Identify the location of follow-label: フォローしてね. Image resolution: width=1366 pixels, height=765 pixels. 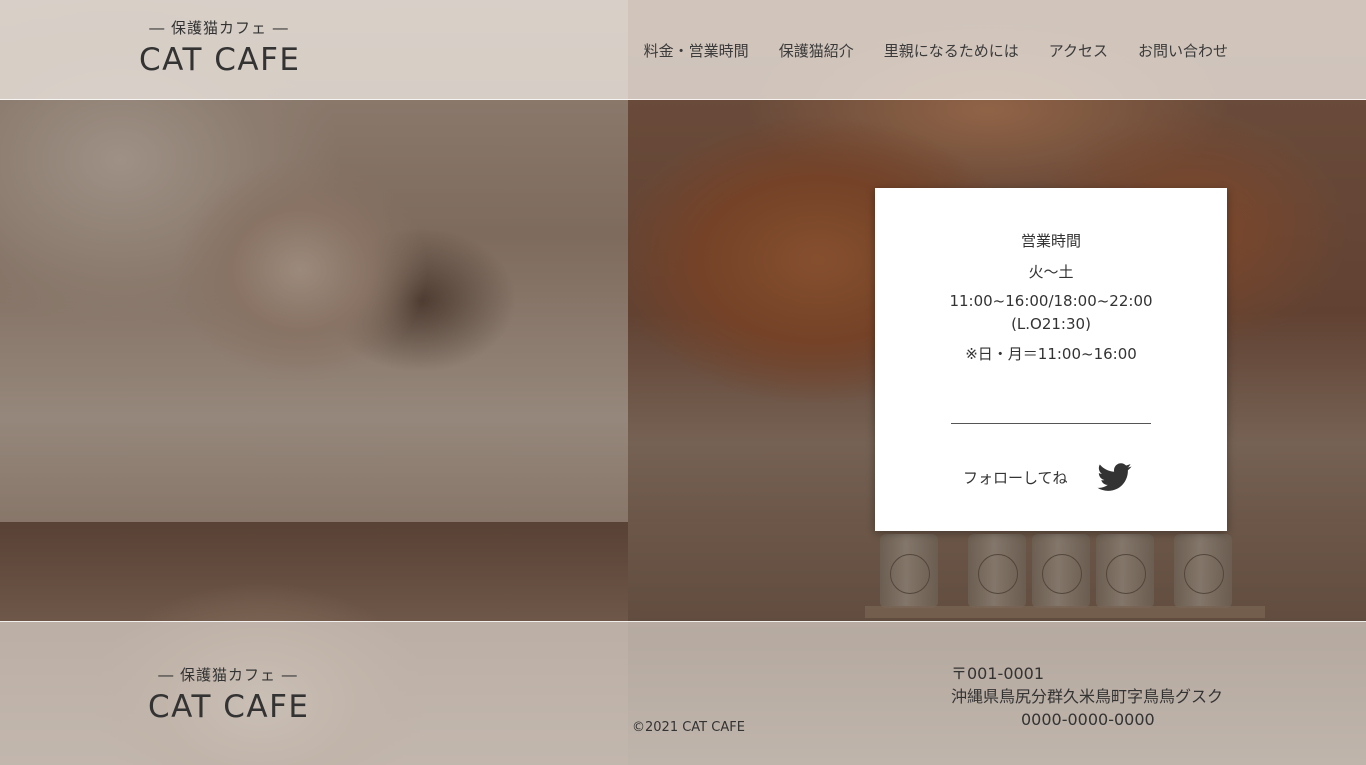
(1015, 477).